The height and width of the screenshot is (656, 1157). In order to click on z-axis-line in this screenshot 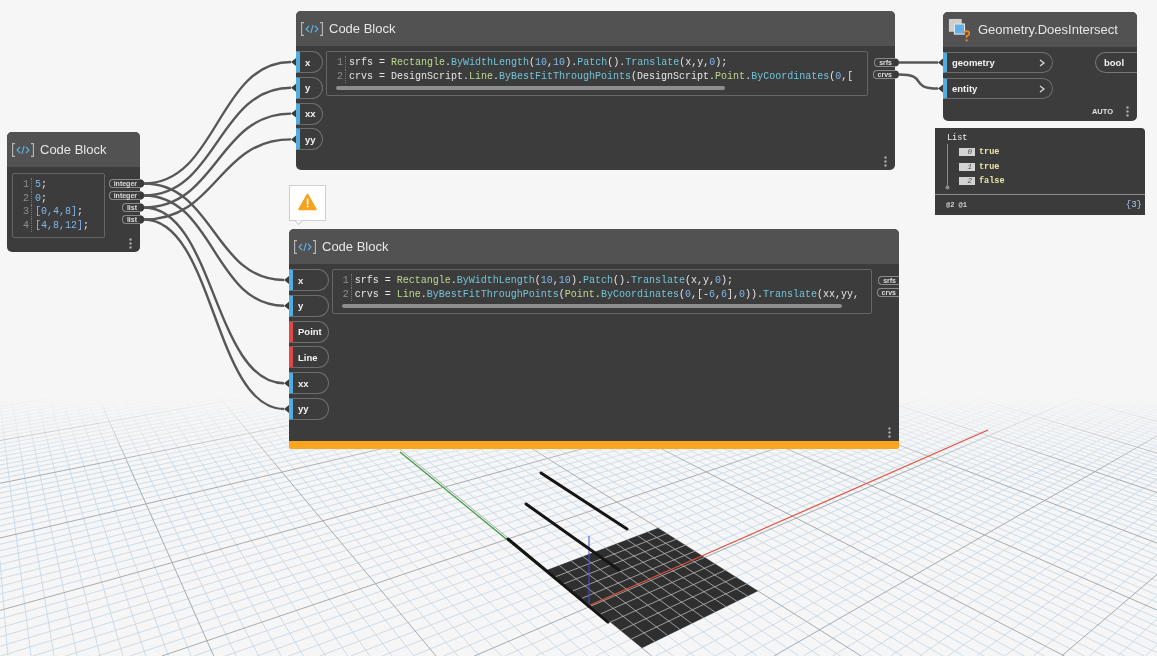, I will do `click(589, 571)`.